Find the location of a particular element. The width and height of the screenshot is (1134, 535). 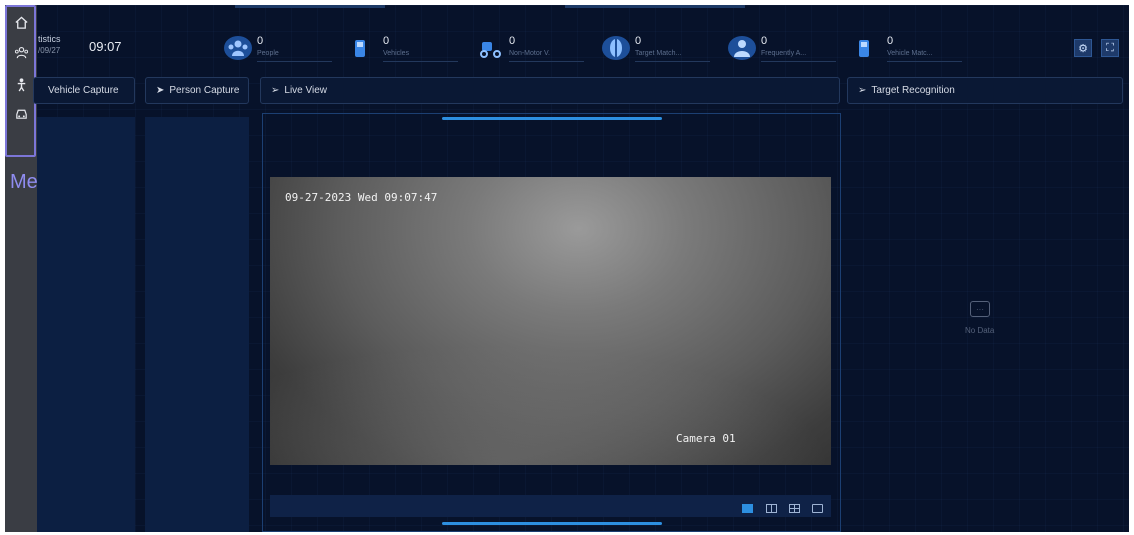

vehicle-icon is located at coordinates (364, 48).